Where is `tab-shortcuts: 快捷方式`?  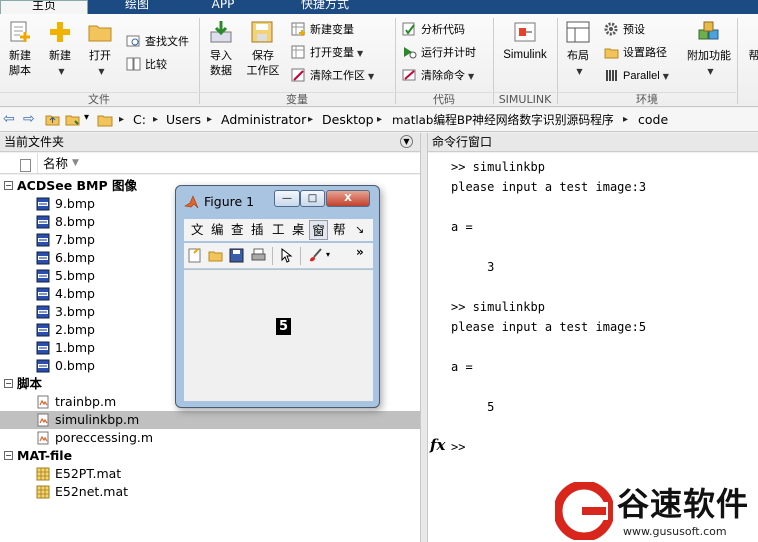 tab-shortcuts: 快捷方式 is located at coordinates (325, 7).